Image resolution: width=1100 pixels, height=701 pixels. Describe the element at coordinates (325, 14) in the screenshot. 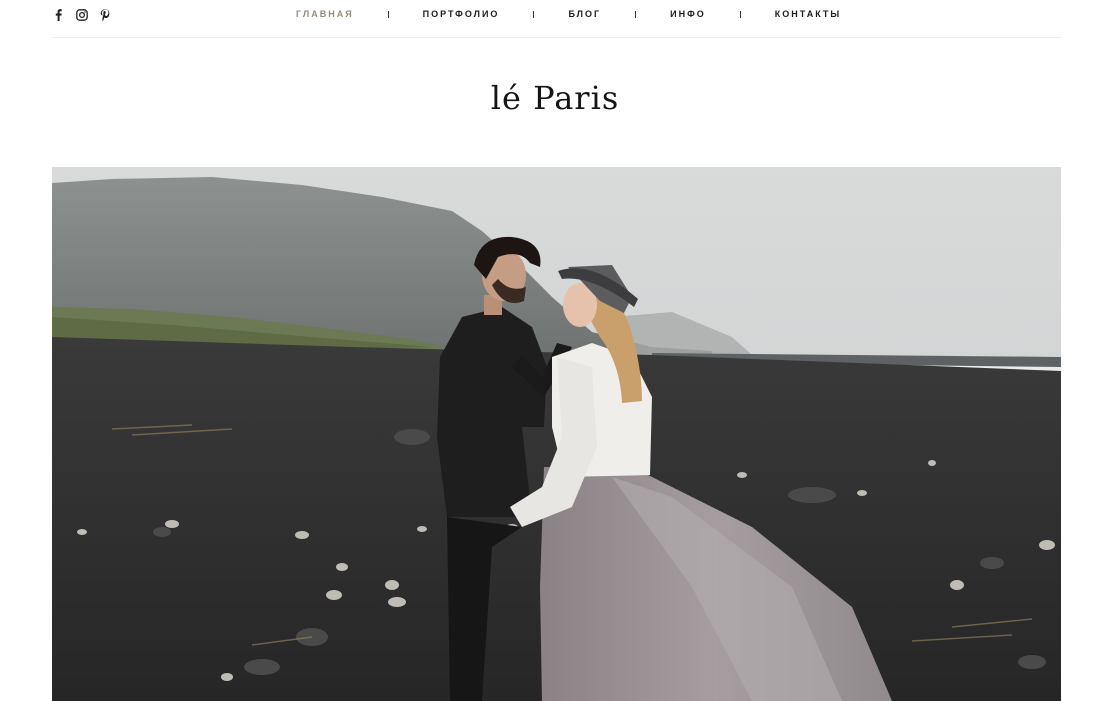

I see `nav-item-home: ГЛАВНАЯ` at that location.